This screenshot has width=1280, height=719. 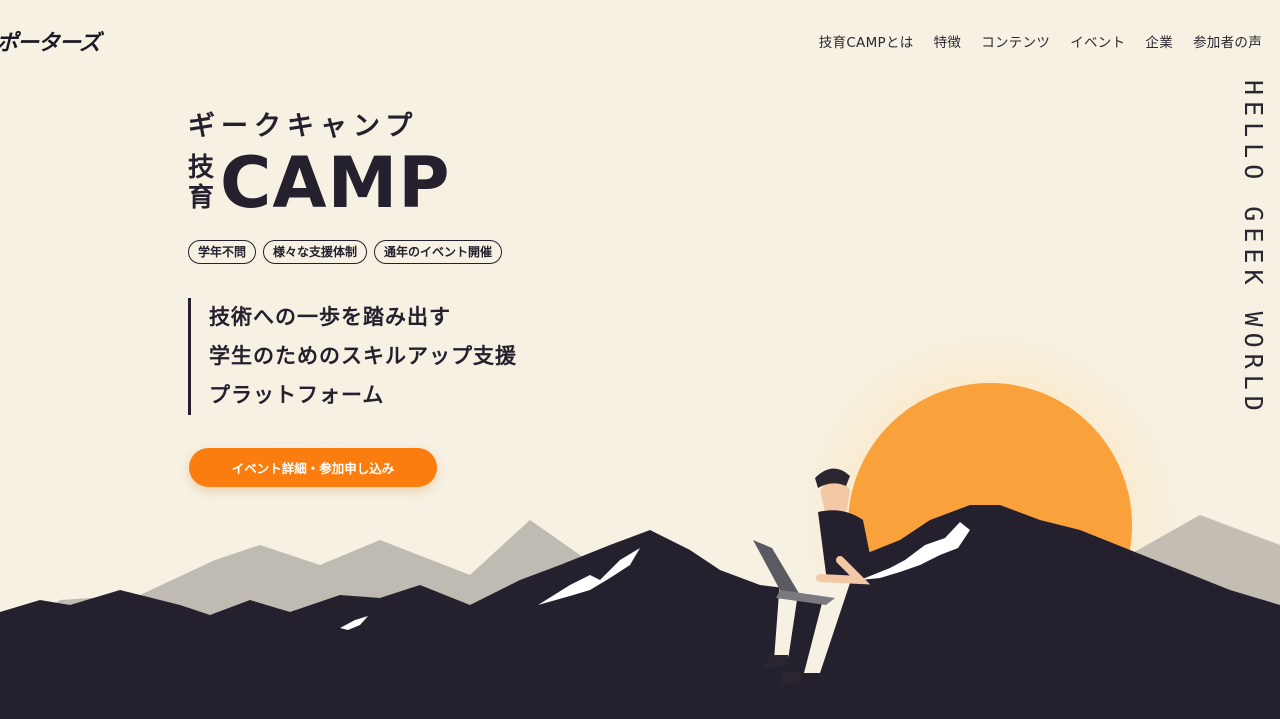 What do you see at coordinates (1253, 248) in the screenshot?
I see `vertical-tagline: HELLO GEEK WORLD` at bounding box center [1253, 248].